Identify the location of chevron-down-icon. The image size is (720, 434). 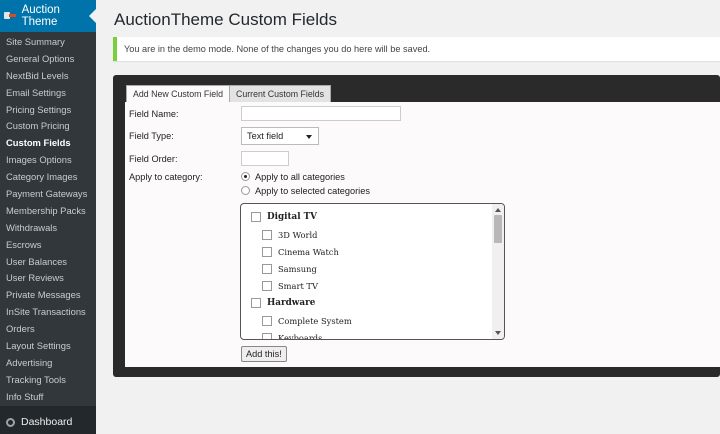
(309, 137).